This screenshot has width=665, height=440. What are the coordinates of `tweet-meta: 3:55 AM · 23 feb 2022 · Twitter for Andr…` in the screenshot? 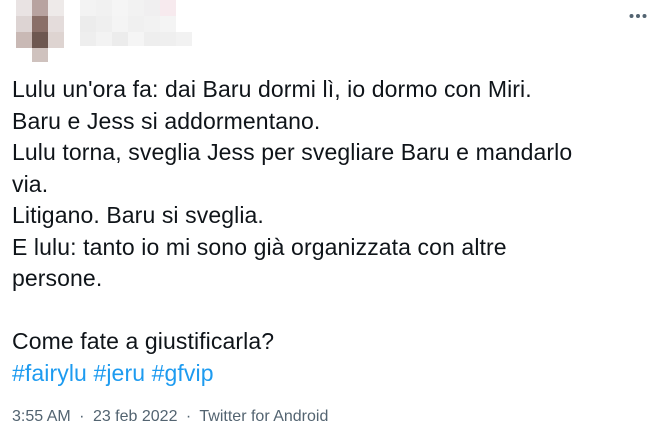 It's located at (170, 417).